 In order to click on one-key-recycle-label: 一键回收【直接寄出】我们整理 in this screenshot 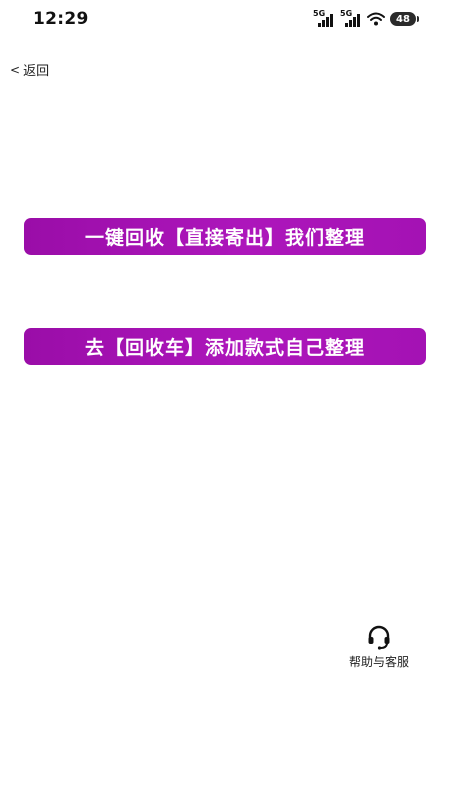, I will do `click(224, 238)`.